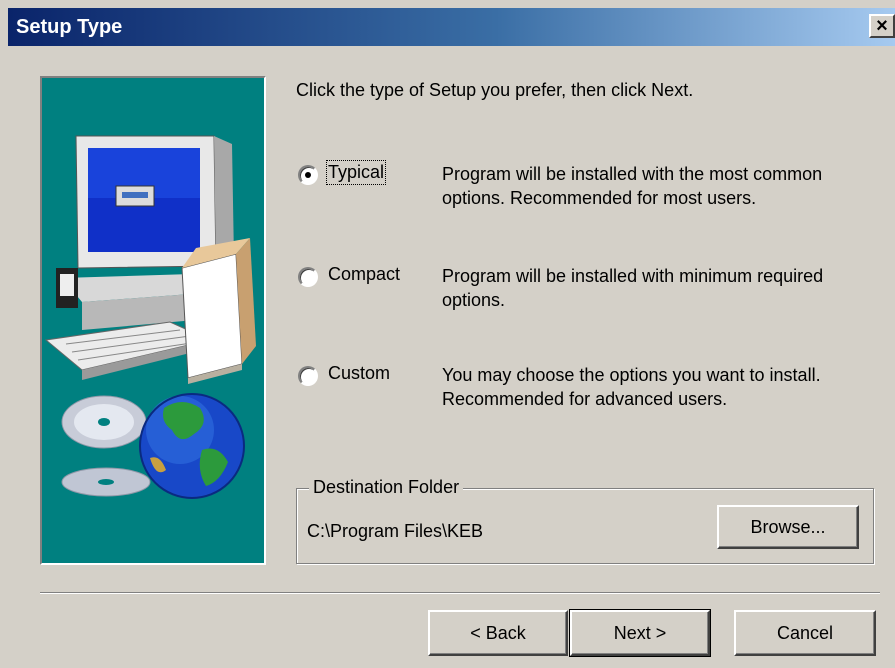 The width and height of the screenshot is (895, 668). I want to click on custom-label: Custom, so click(359, 373).